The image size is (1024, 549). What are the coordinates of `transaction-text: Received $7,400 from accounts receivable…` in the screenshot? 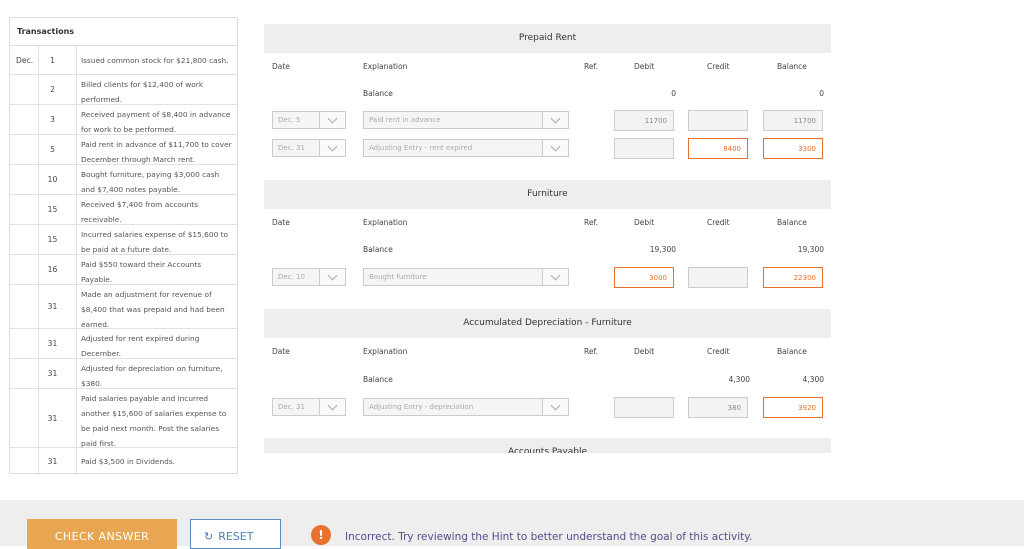 It's located at (156, 209).